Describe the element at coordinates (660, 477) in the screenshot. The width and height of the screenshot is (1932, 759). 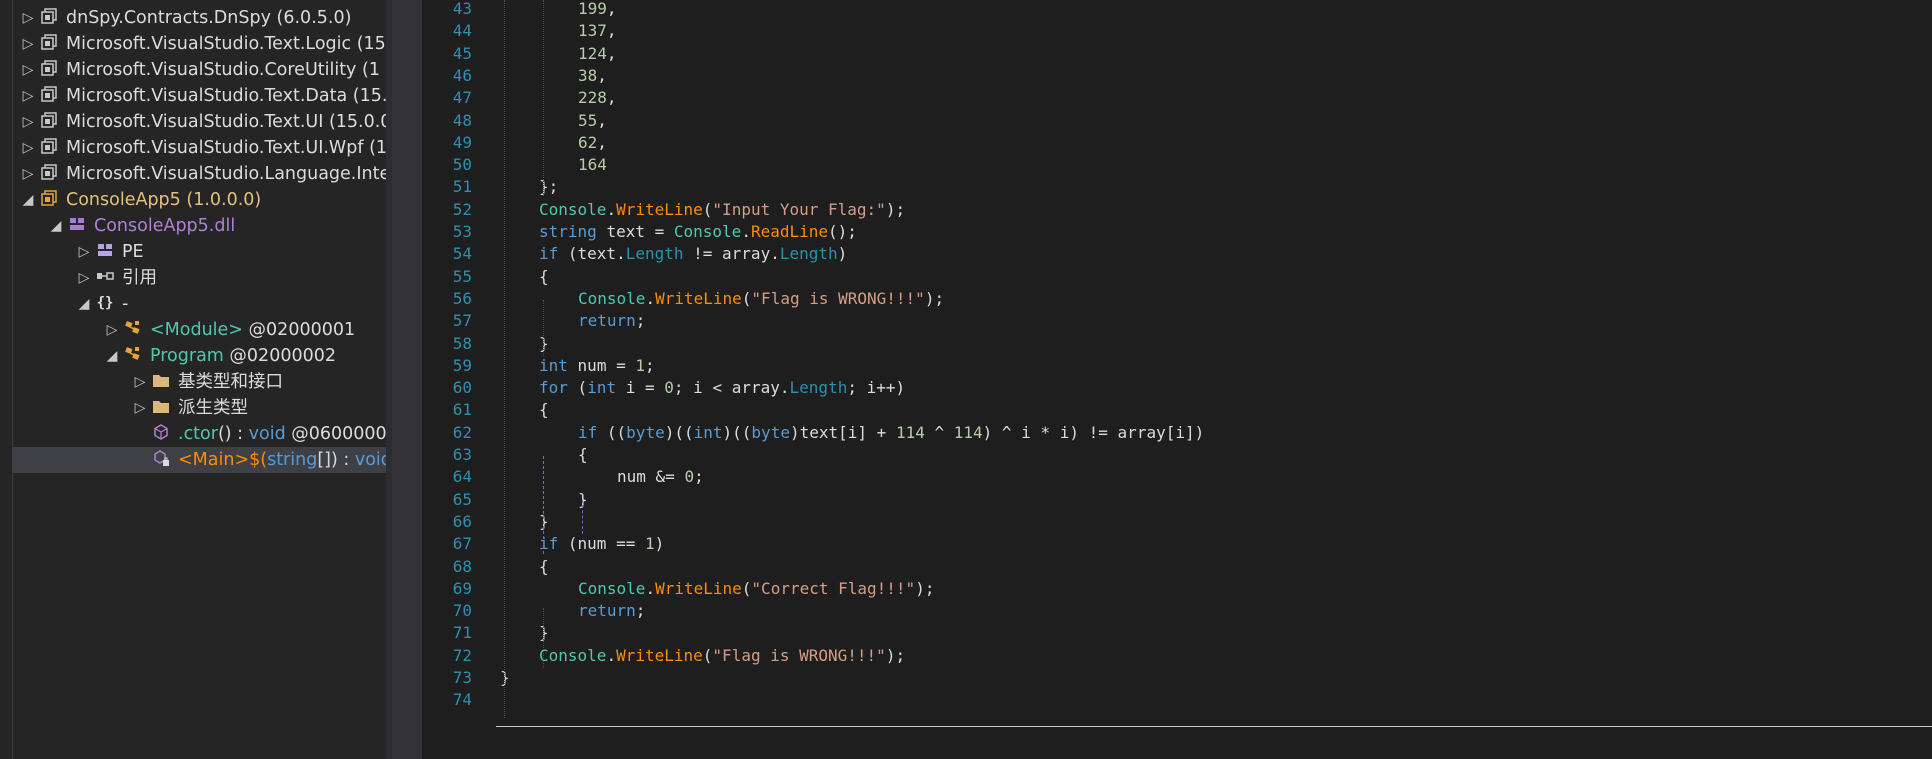
I see `code-text: num &= 0;` at that location.